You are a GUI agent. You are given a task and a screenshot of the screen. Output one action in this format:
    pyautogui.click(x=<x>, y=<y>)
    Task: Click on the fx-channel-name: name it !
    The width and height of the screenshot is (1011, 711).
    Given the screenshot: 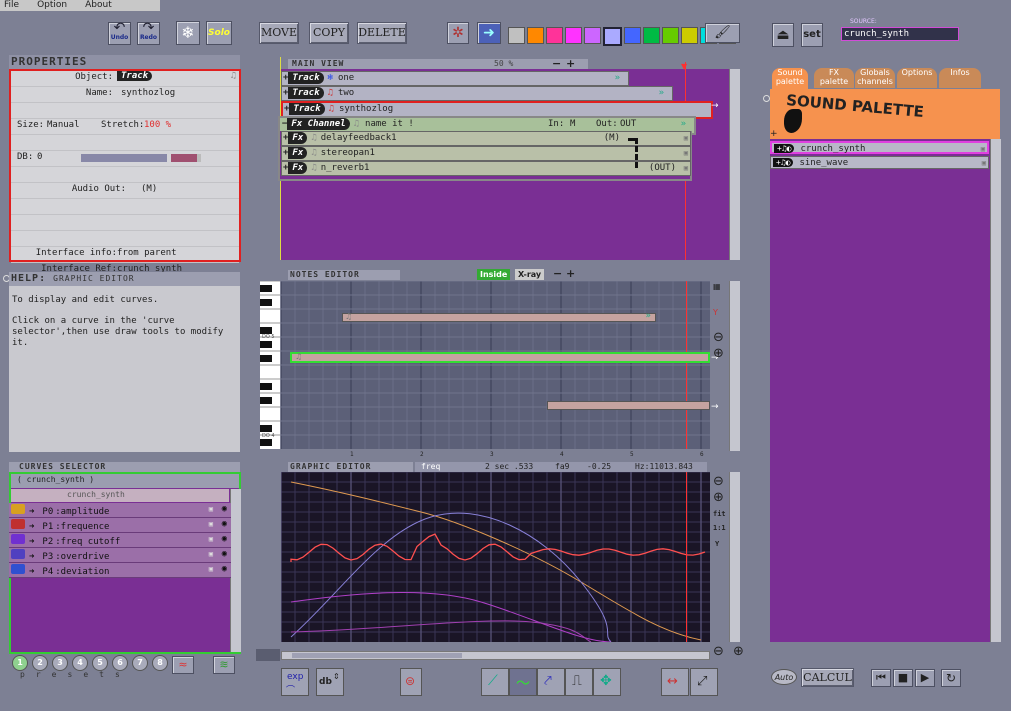 What is the action you would take?
    pyautogui.click(x=389, y=124)
    